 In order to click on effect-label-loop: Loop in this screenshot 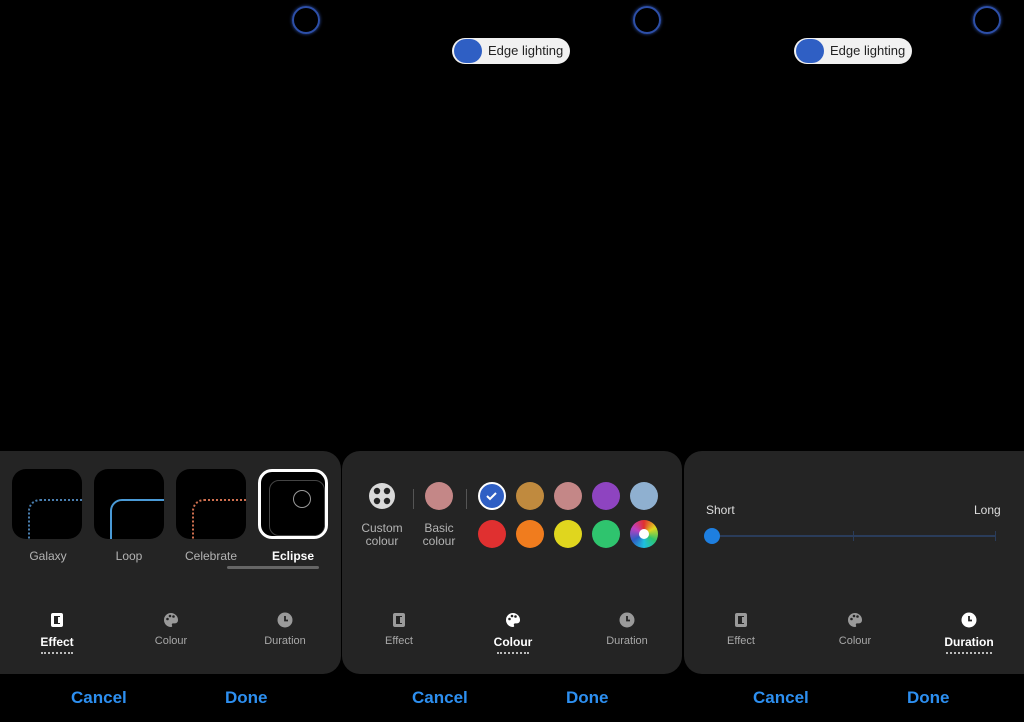, I will do `click(129, 556)`.